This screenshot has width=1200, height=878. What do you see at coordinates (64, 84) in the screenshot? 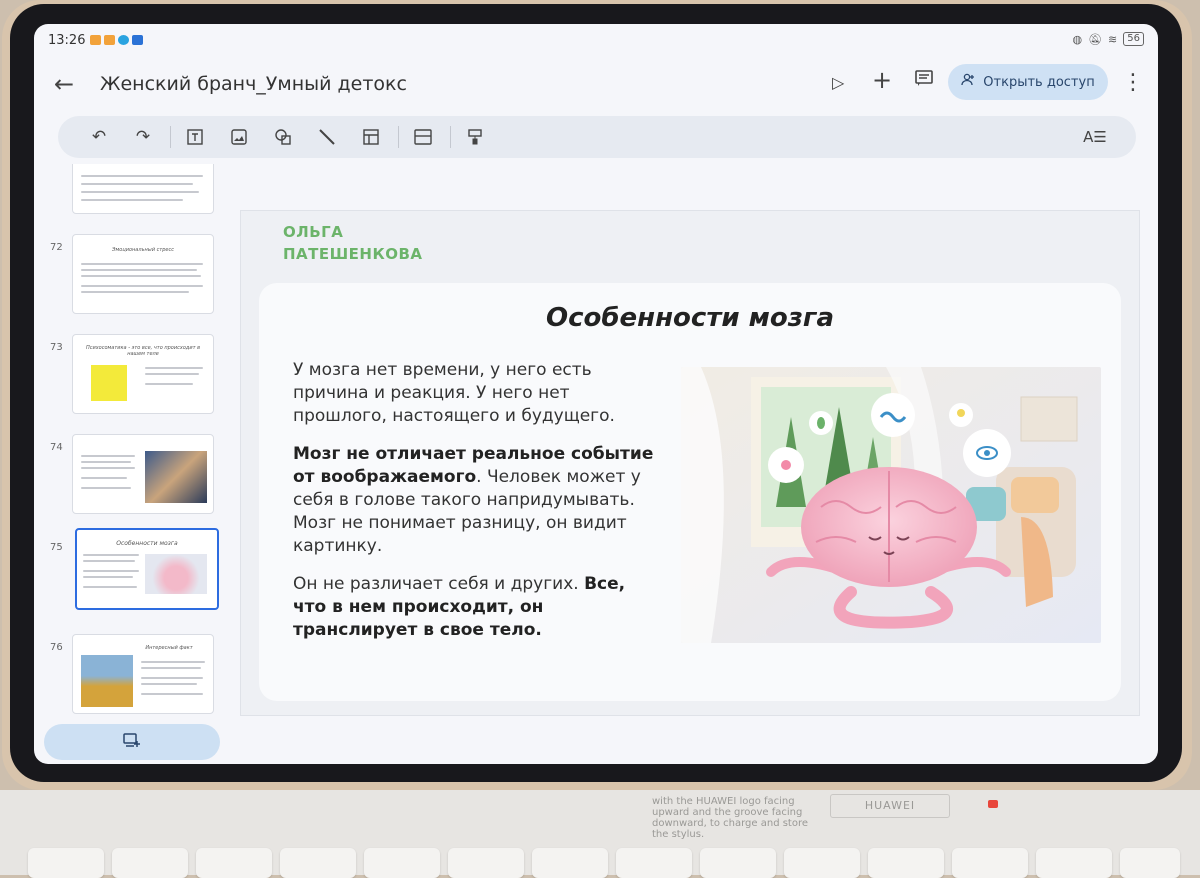
I see `back-arrow-icon: ←` at bounding box center [64, 84].